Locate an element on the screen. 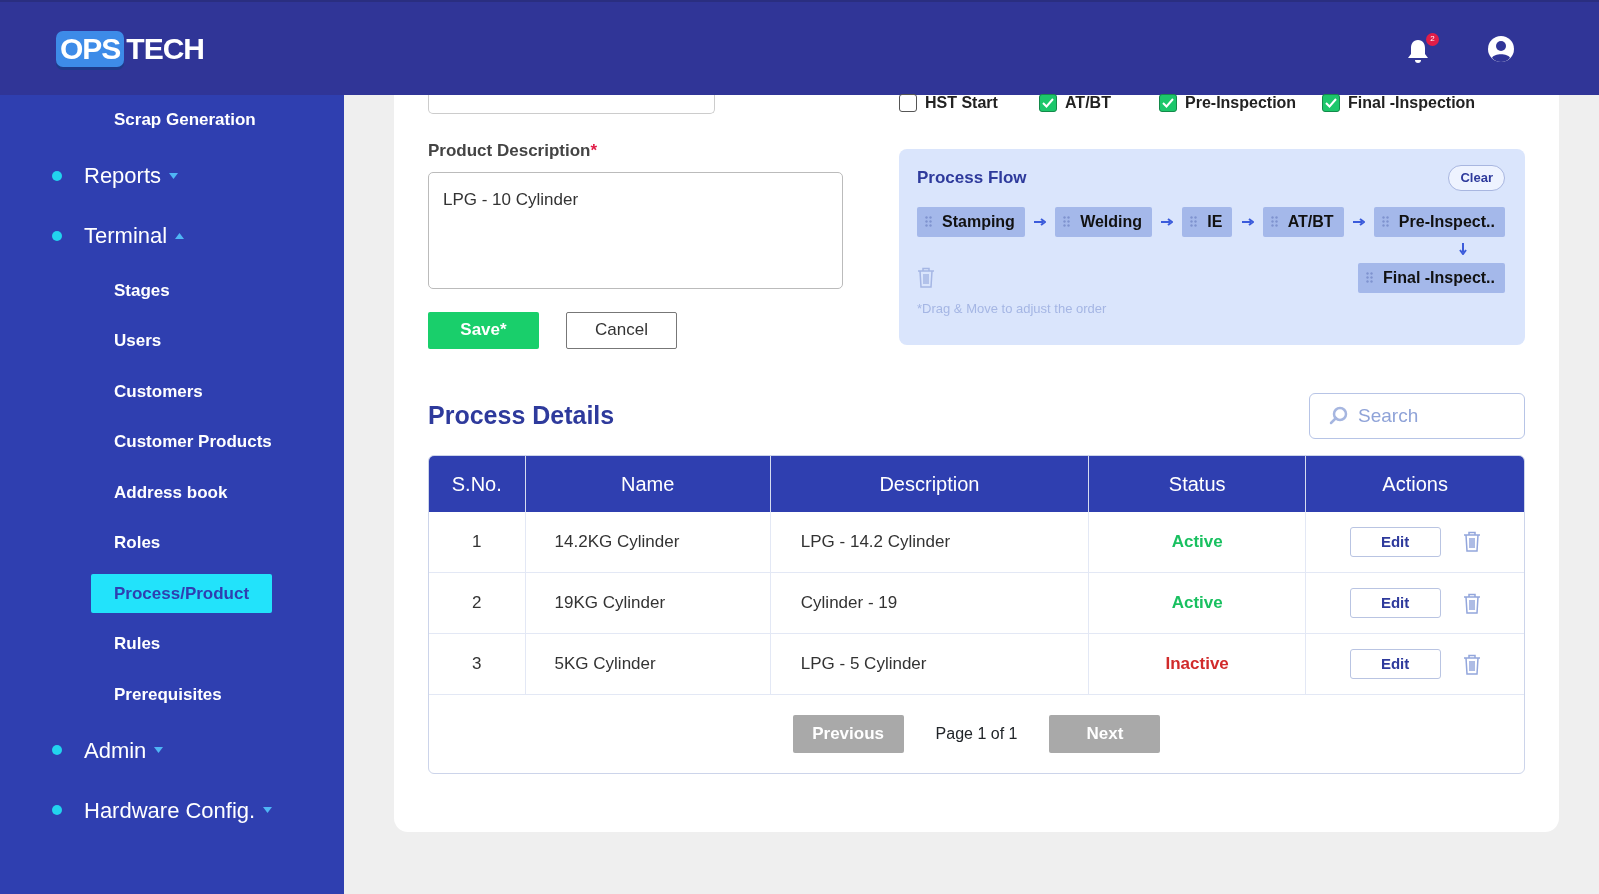 The width and height of the screenshot is (1599, 894). sidebar-group: Reports is located at coordinates (123, 175).